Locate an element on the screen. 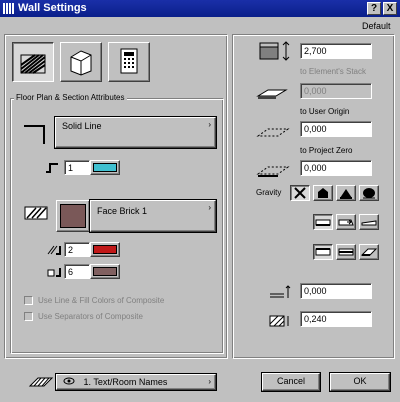  fill-pen-color-button is located at coordinates (105, 249).